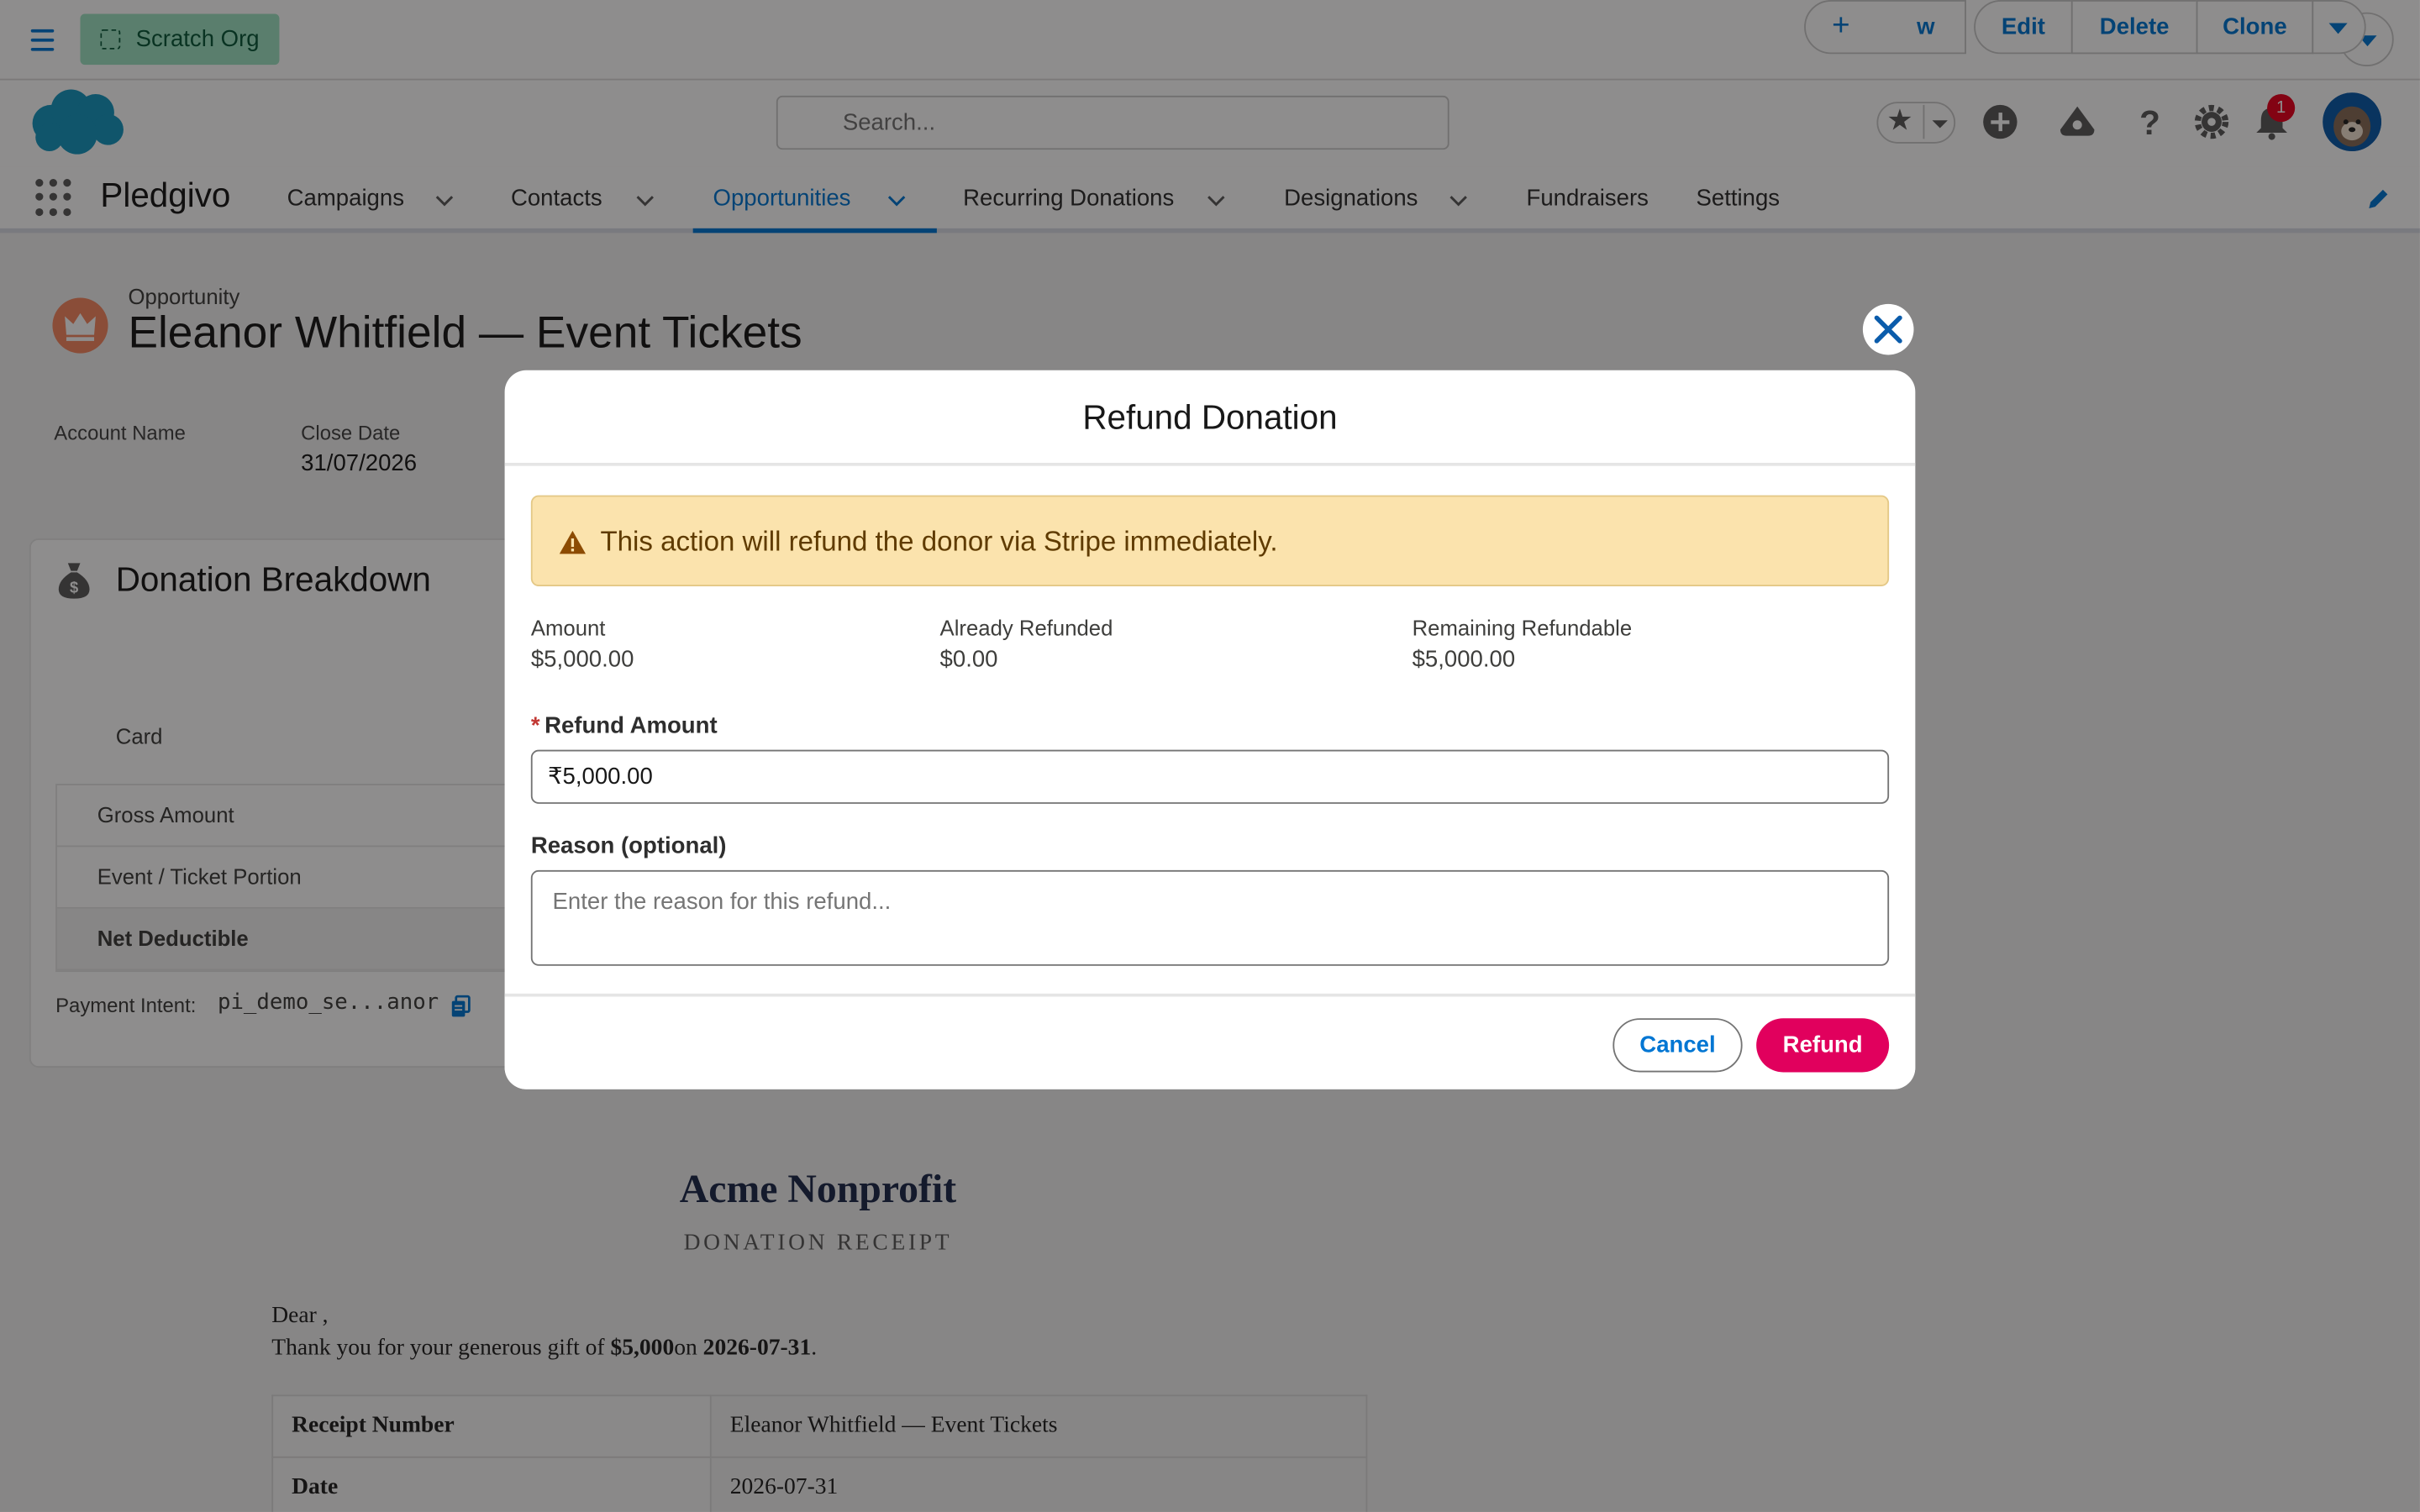 This screenshot has width=2420, height=1512. I want to click on stat-value-amount: $5,000.00, so click(582, 659).